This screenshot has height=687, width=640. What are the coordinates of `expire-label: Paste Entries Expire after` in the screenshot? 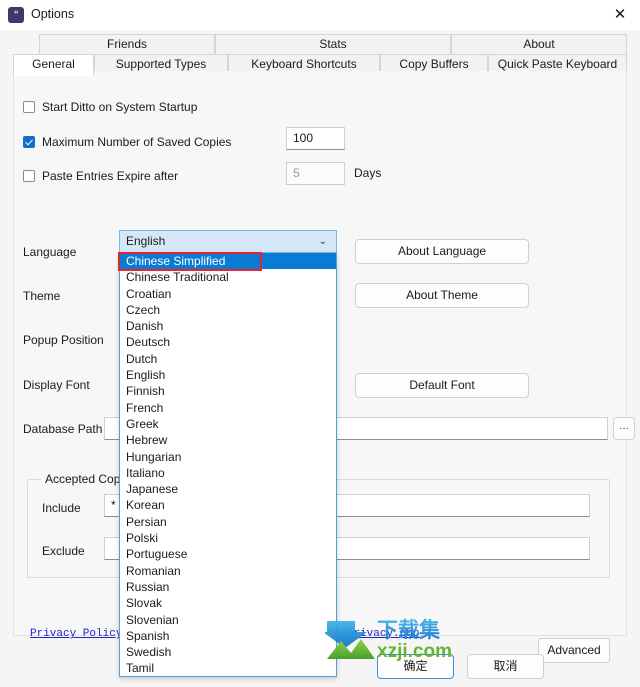 It's located at (110, 176).